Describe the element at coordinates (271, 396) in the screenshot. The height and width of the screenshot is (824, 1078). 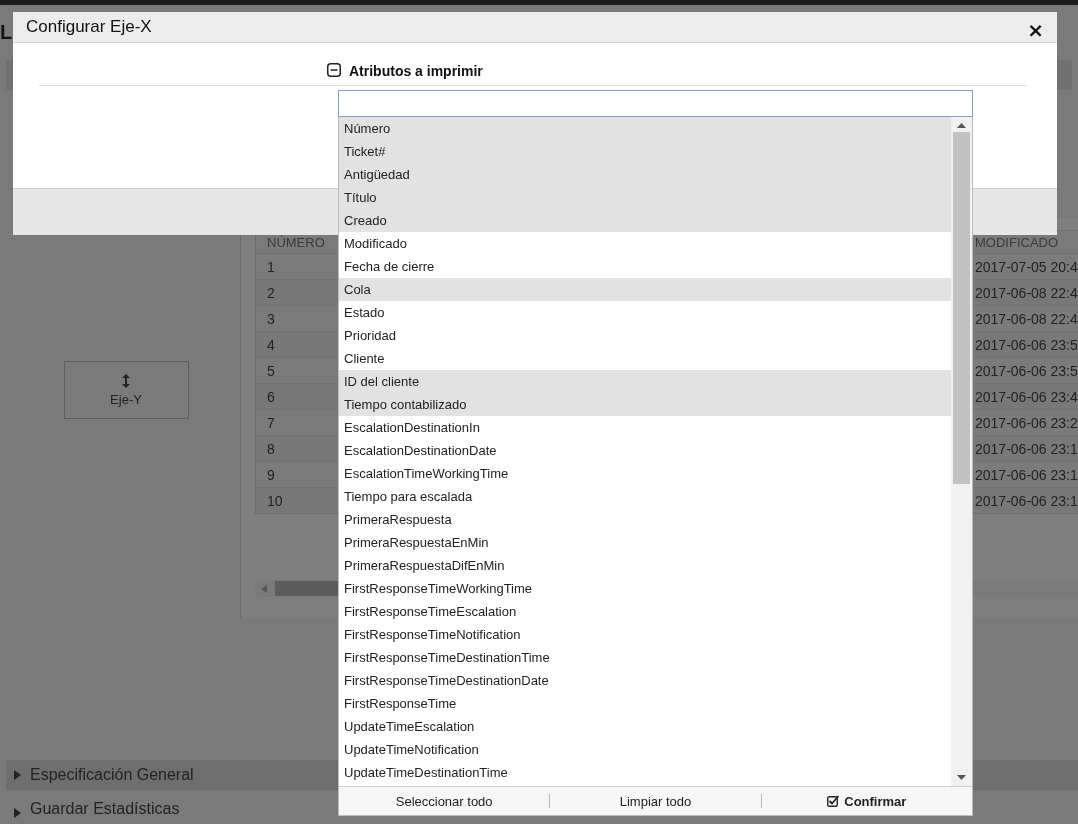
I see `table-cell-text: 6` at that location.